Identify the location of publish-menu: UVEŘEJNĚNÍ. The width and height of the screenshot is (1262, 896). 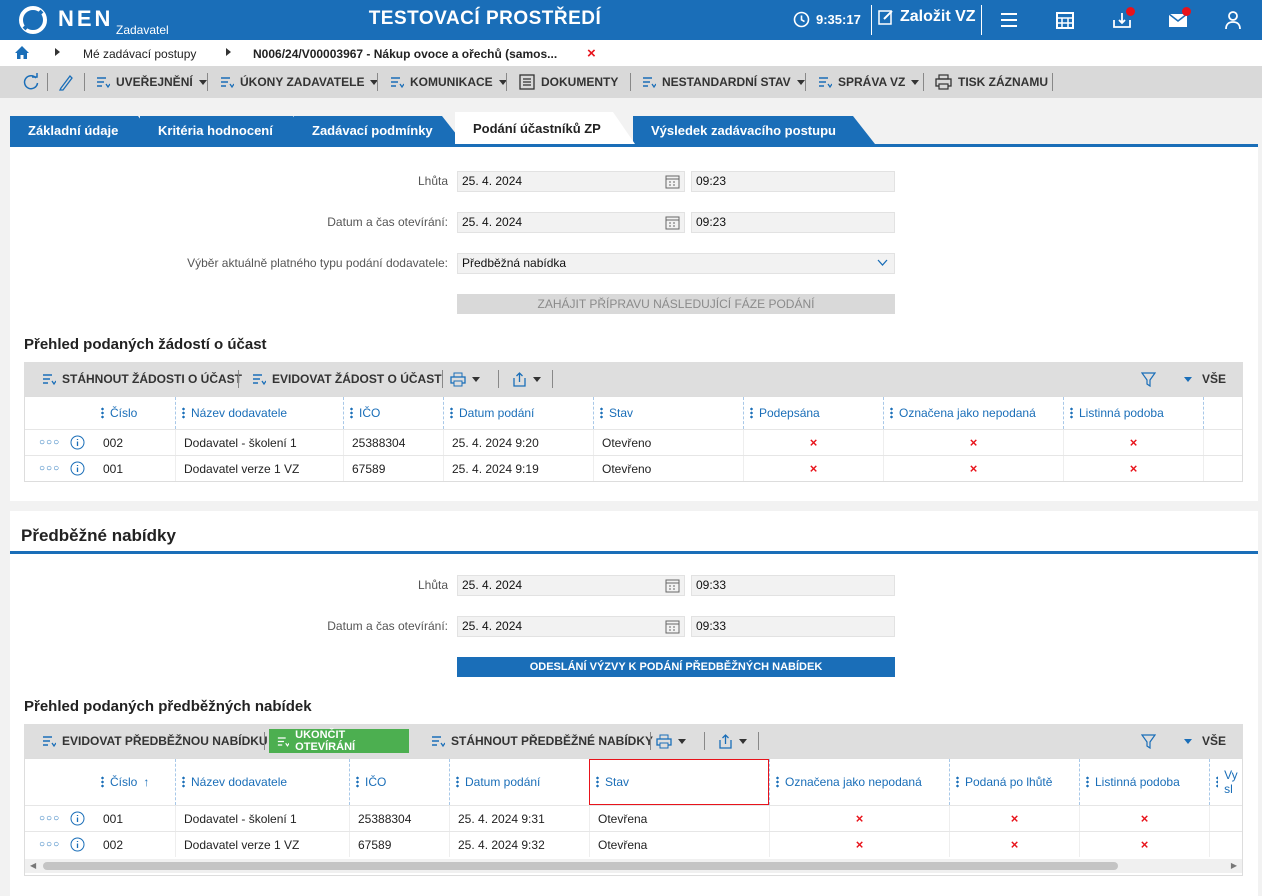
(151, 82).